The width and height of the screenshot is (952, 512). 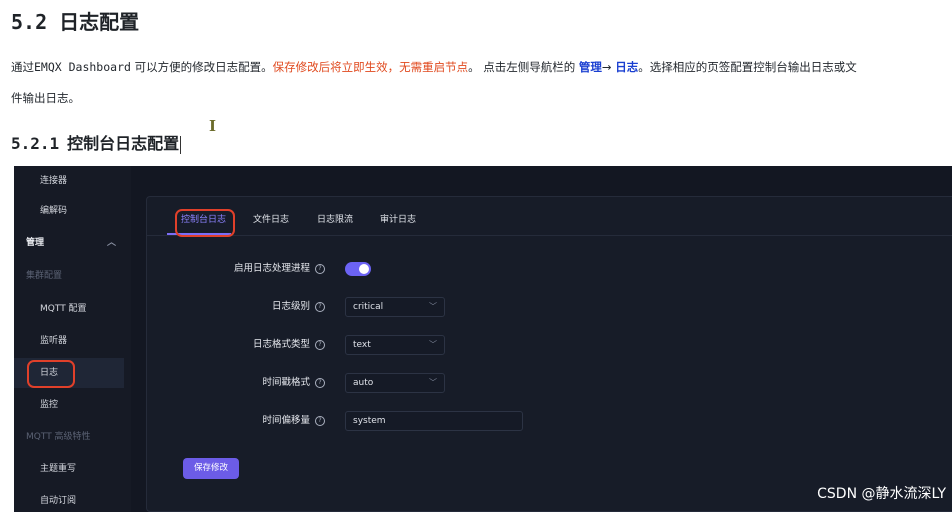 What do you see at coordinates (362, 345) in the screenshot?
I see `select-value: text` at bounding box center [362, 345].